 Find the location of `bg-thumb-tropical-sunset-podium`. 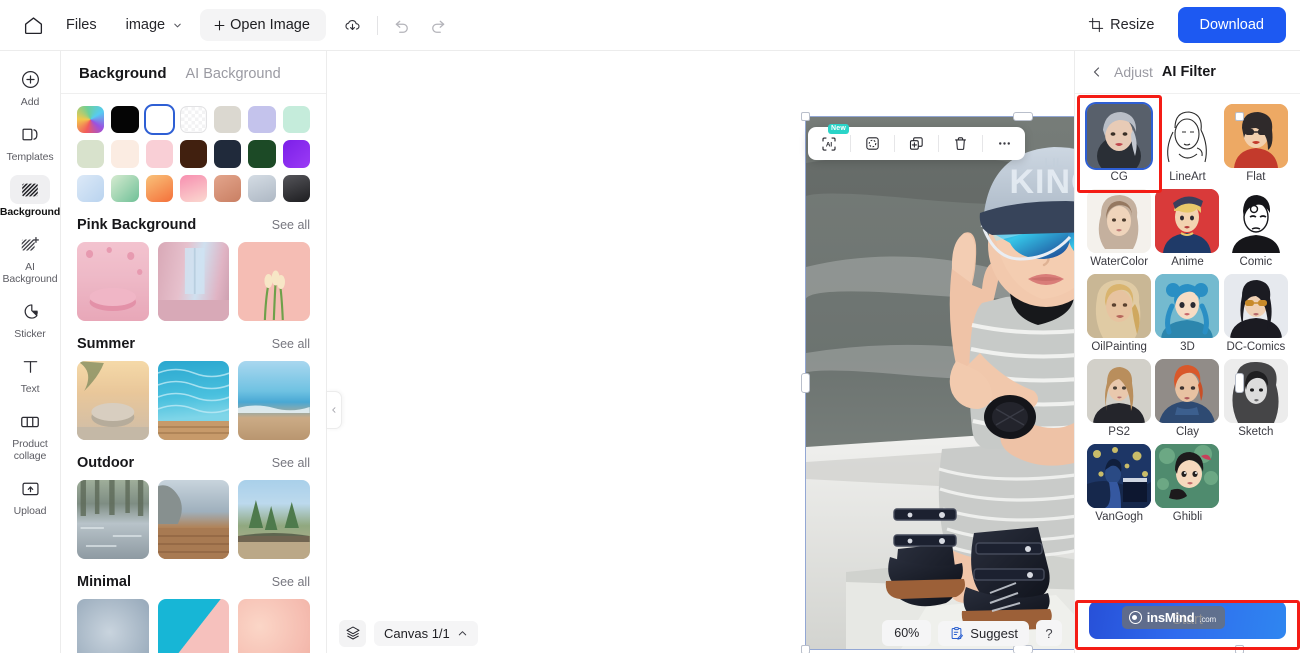

bg-thumb-tropical-sunset-podium is located at coordinates (113, 400).